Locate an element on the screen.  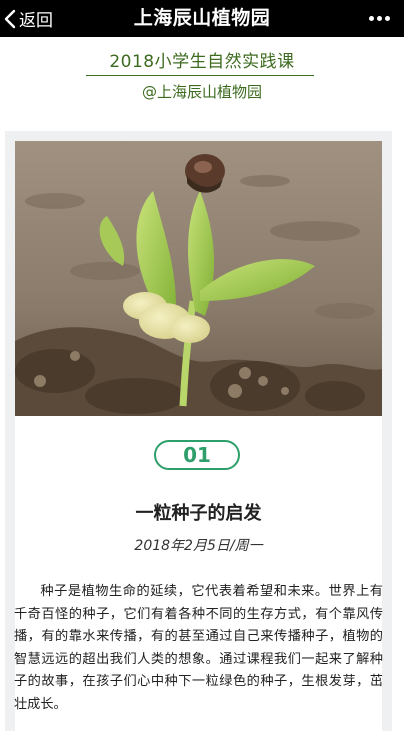
divider-line is located at coordinates (200, 75).